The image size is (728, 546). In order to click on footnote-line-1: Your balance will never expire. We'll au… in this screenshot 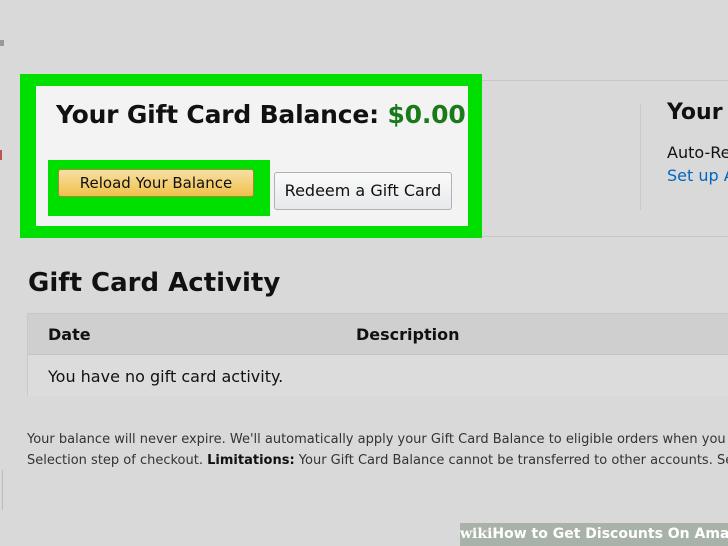, I will do `click(377, 439)`.